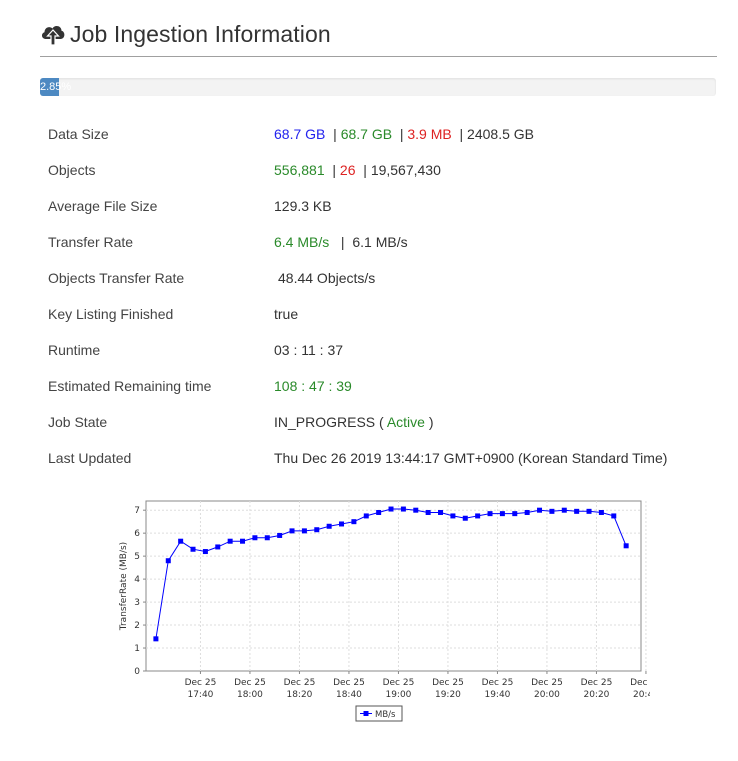 This screenshot has width=738, height=761. I want to click on progress-bar: 2.85%, so click(378, 87).